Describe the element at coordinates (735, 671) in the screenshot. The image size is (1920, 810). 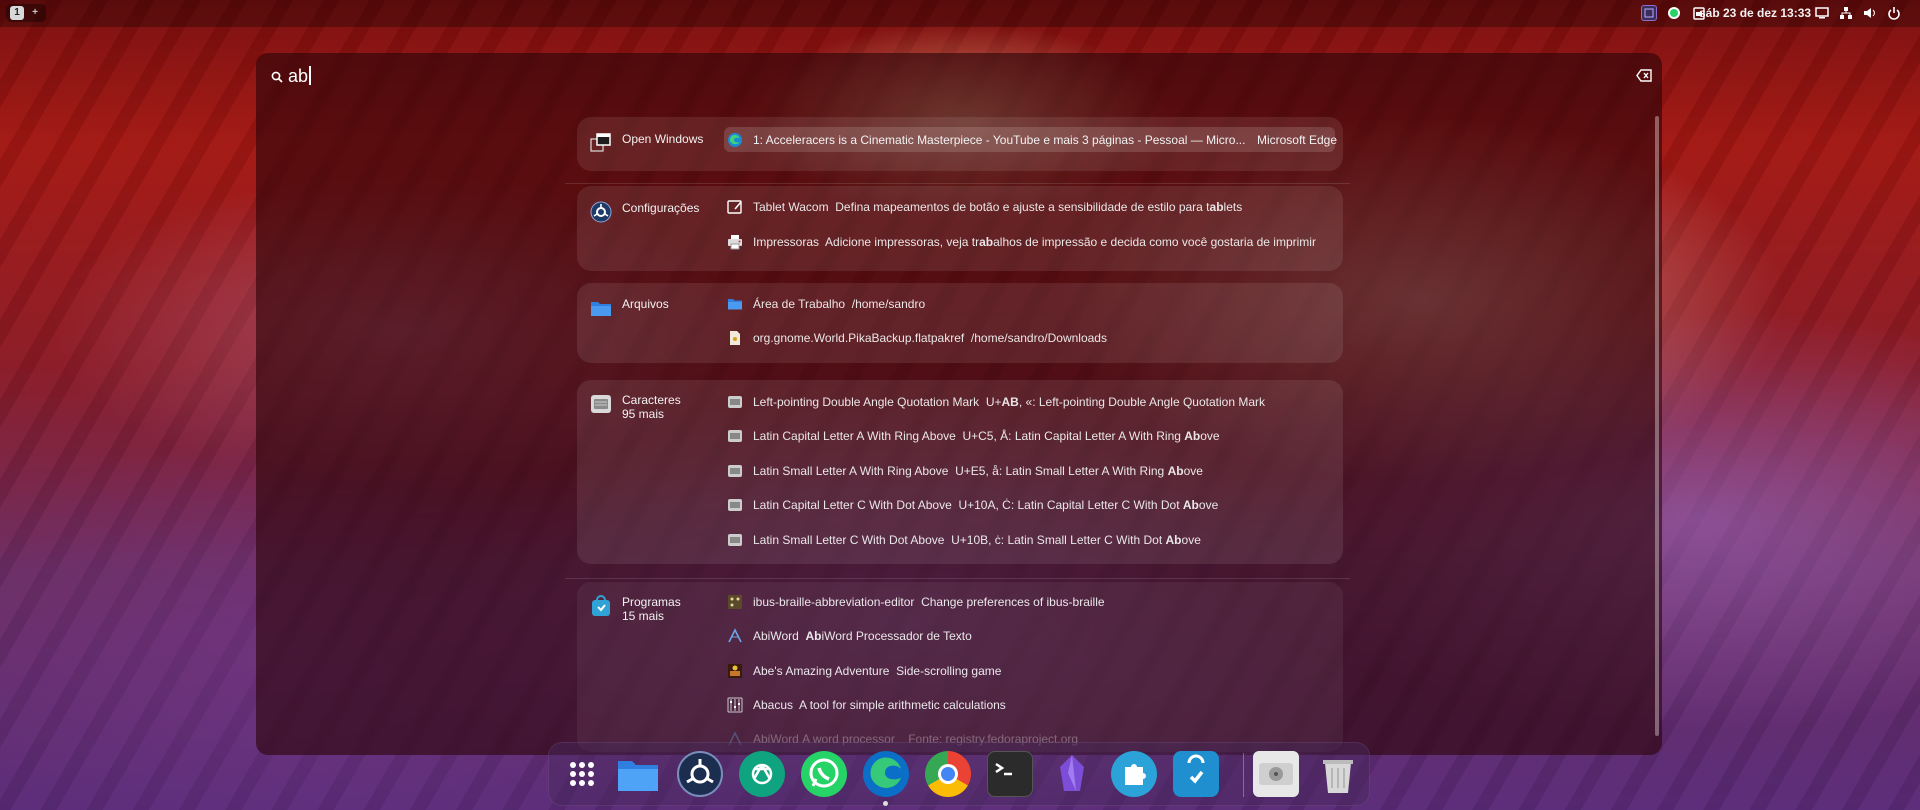
I see `game-icon` at that location.